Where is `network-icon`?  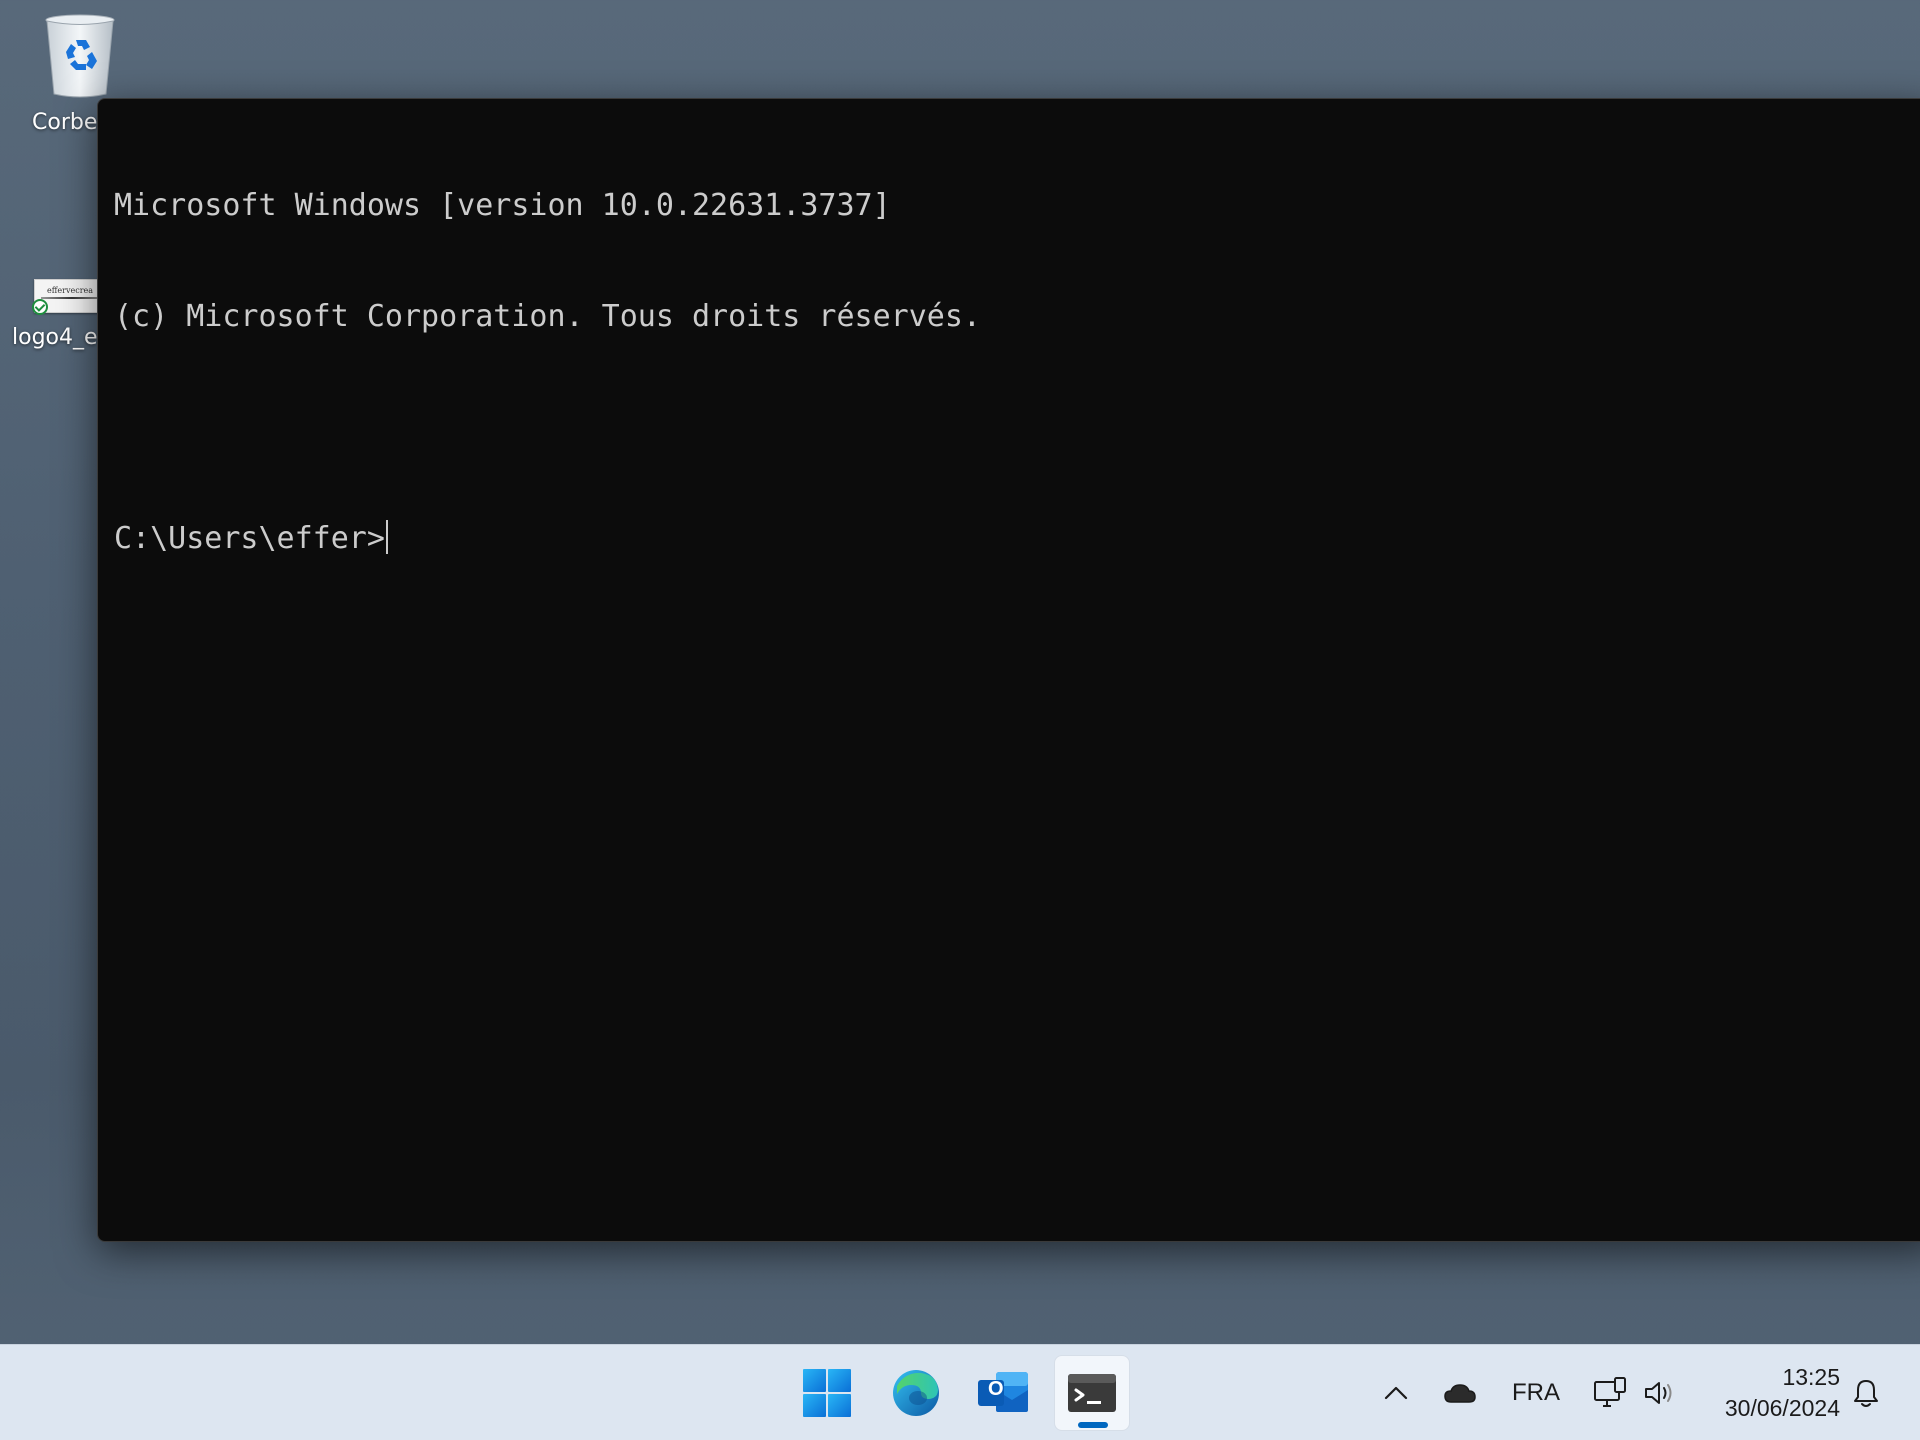
network-icon is located at coordinates (1610, 1392).